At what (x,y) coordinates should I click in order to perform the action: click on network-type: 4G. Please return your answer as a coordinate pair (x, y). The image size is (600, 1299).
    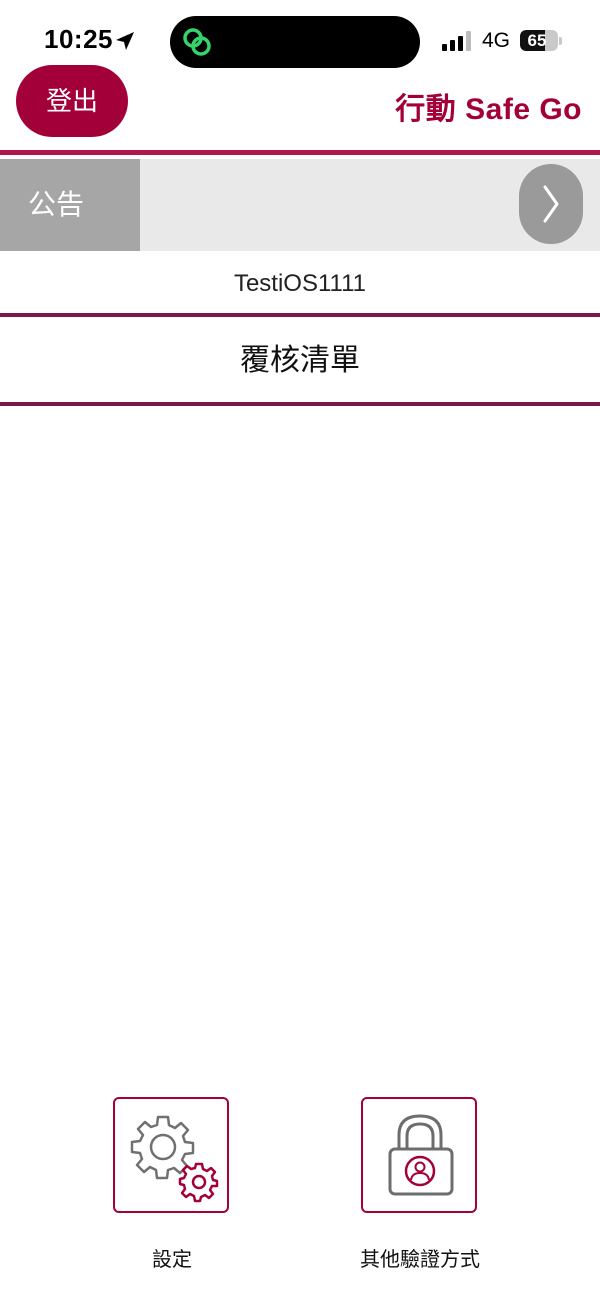
    Looking at the image, I should click on (496, 40).